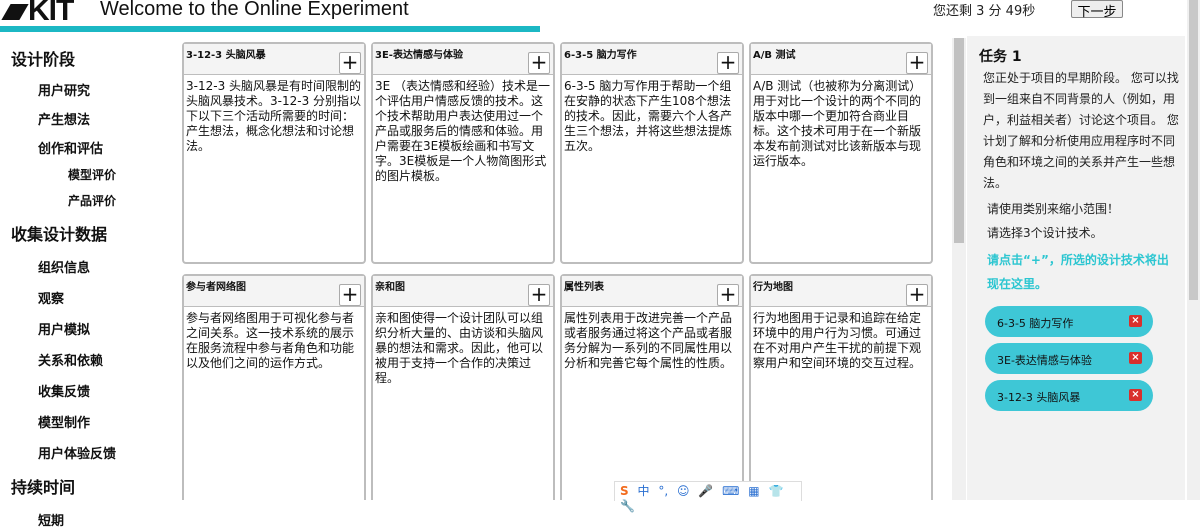 Image resolution: width=1200 pixels, height=529 pixels. I want to click on grid-scrollbar, so click(959, 269).